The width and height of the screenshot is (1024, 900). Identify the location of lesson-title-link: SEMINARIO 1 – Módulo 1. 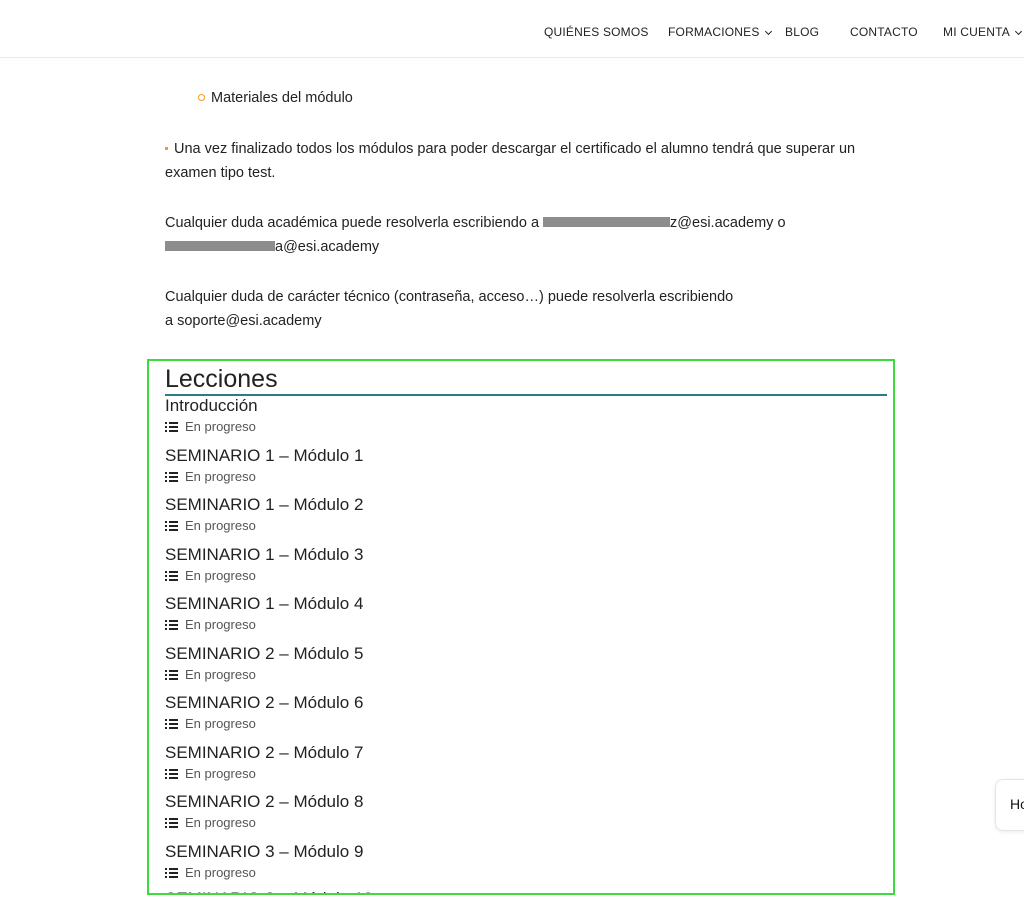
(264, 456).